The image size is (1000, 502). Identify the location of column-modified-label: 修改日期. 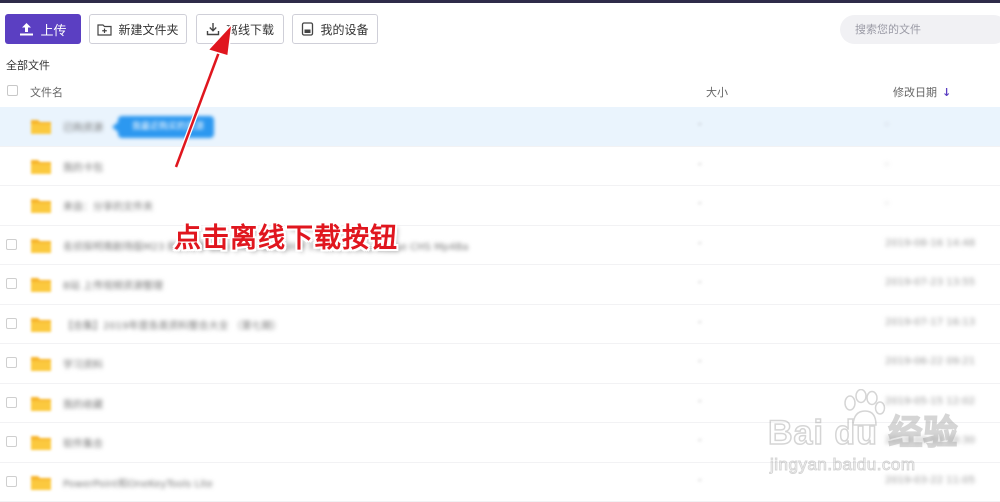
(915, 92).